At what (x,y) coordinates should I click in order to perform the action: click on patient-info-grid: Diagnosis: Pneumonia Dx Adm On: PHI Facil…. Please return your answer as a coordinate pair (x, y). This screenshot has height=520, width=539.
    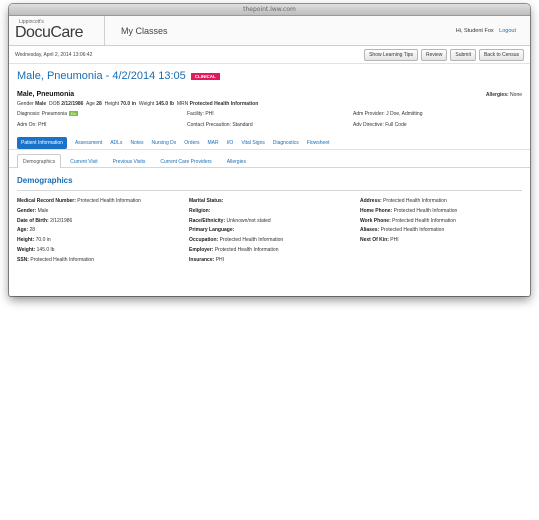
    Looking at the image, I should click on (269, 119).